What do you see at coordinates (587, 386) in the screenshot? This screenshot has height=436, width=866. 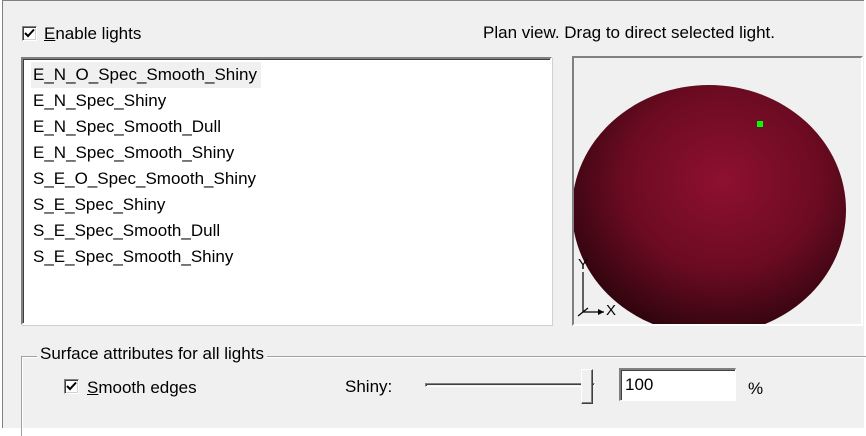 I see `shiny-slider-thumb` at bounding box center [587, 386].